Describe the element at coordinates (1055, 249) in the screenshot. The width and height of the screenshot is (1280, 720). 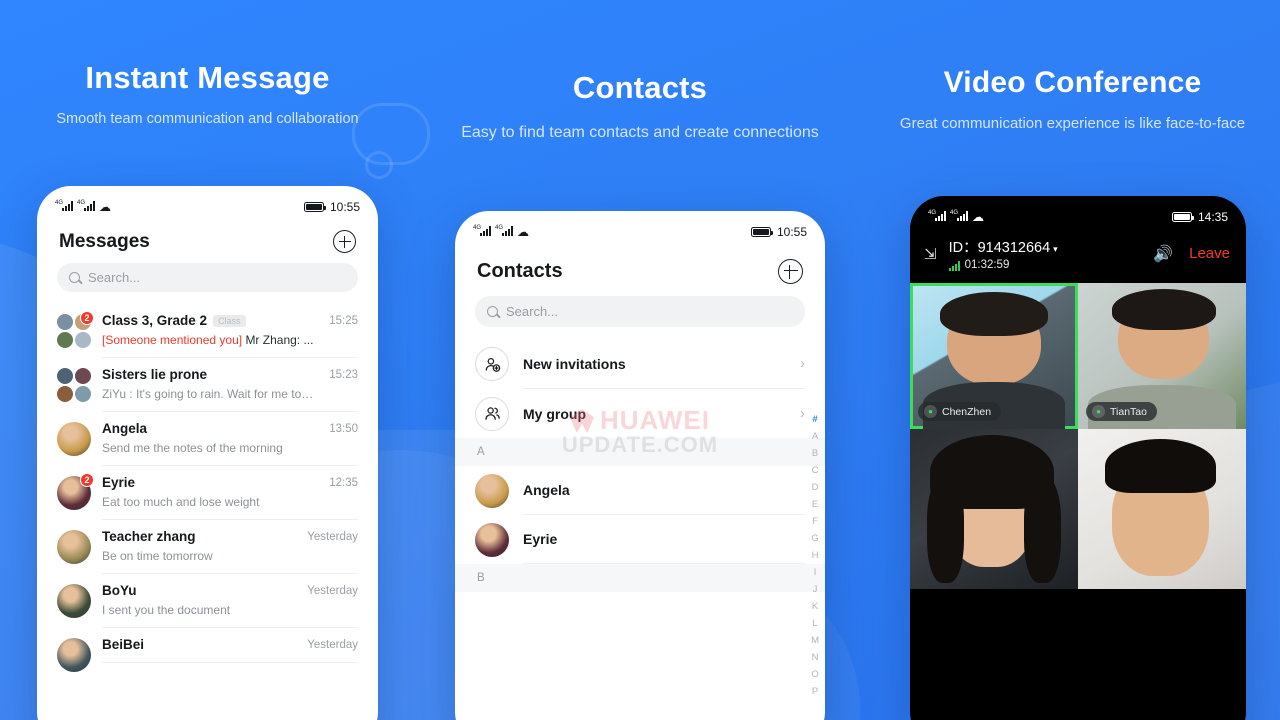
I see `chevron-down-icon: ▾` at that location.